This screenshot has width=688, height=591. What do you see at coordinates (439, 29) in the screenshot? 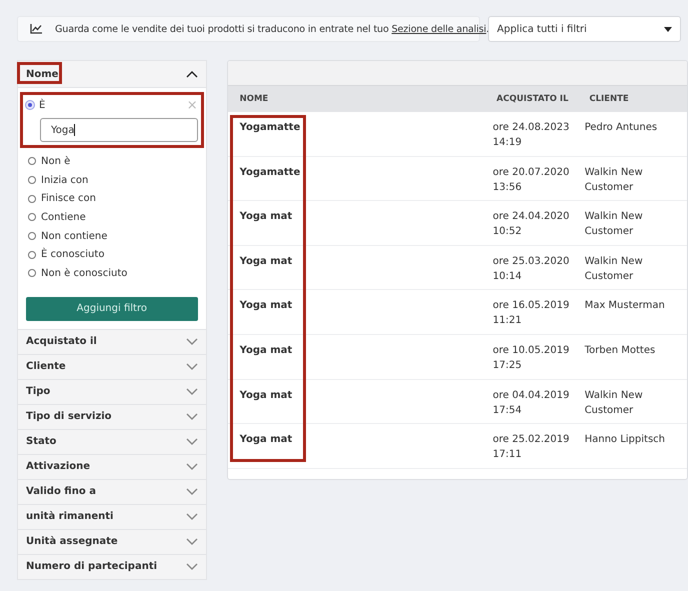
I see `analytics-link: Sezione delle analisi` at bounding box center [439, 29].